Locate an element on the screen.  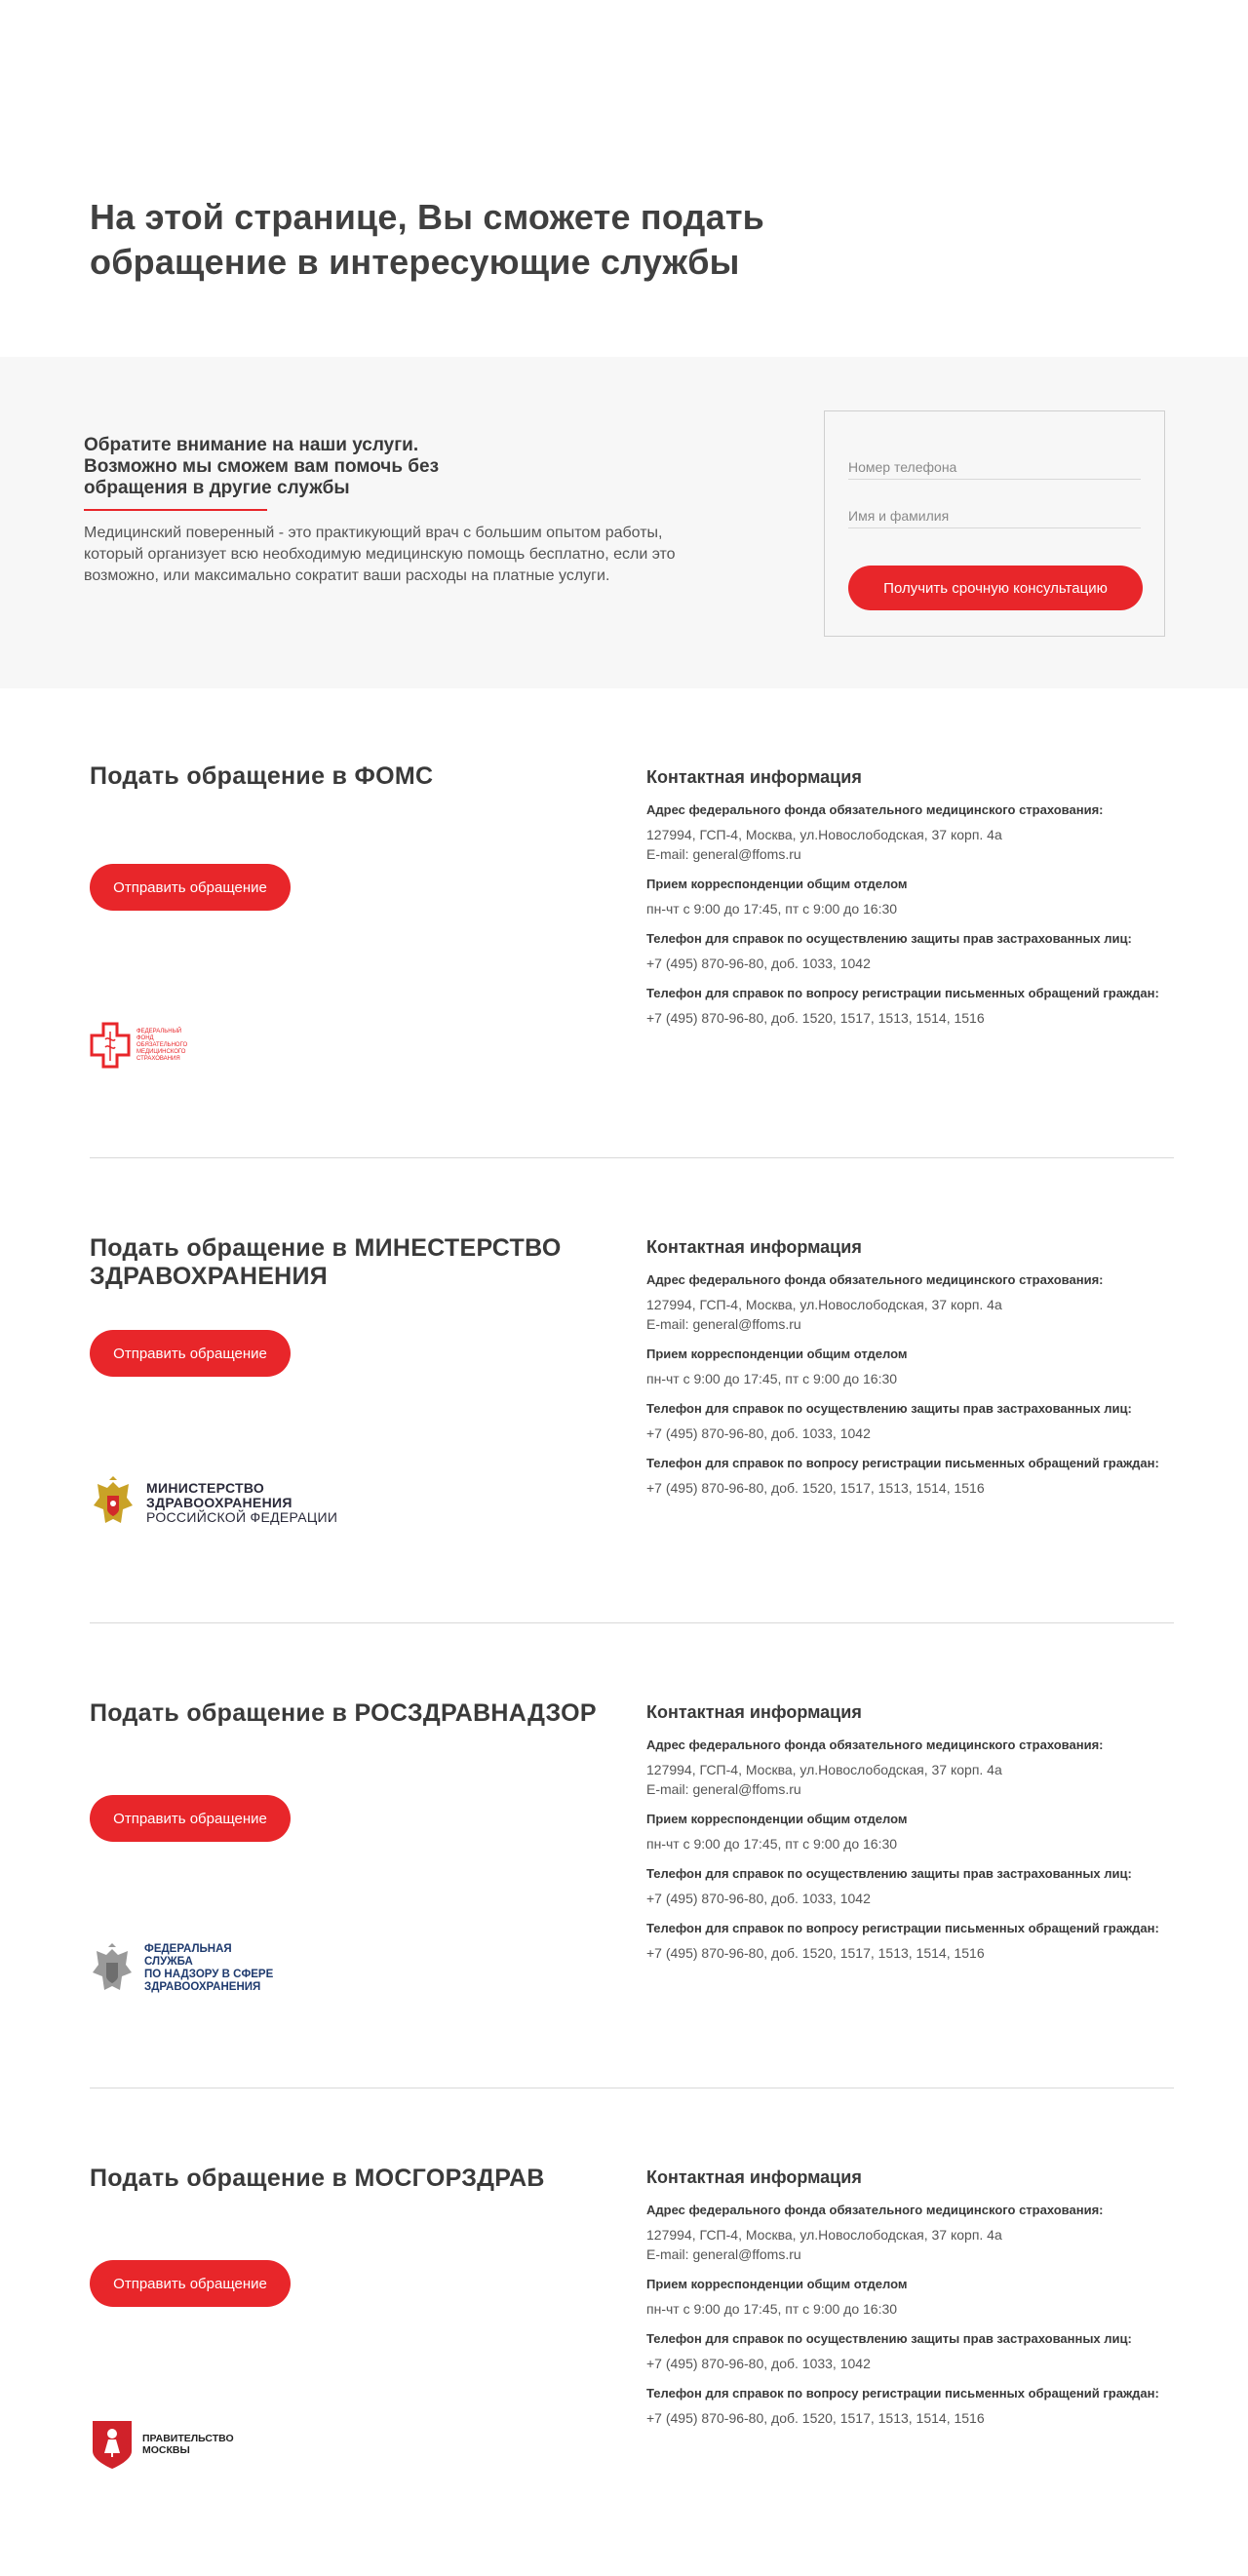
name-input is located at coordinates (994, 511).